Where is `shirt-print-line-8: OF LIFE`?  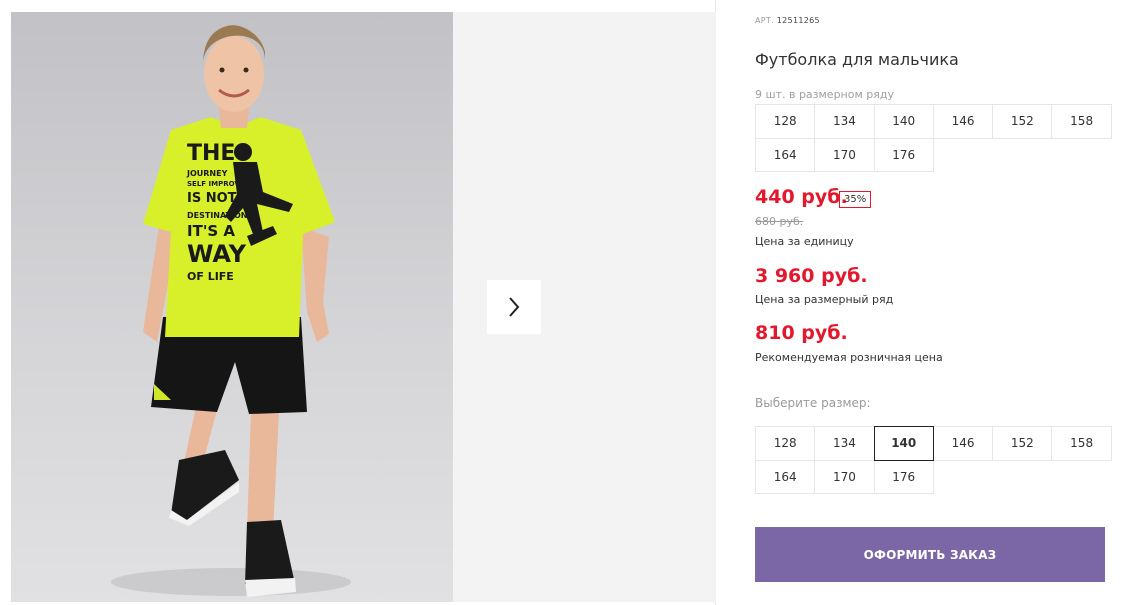 shirt-print-line-8: OF LIFE is located at coordinates (210, 276).